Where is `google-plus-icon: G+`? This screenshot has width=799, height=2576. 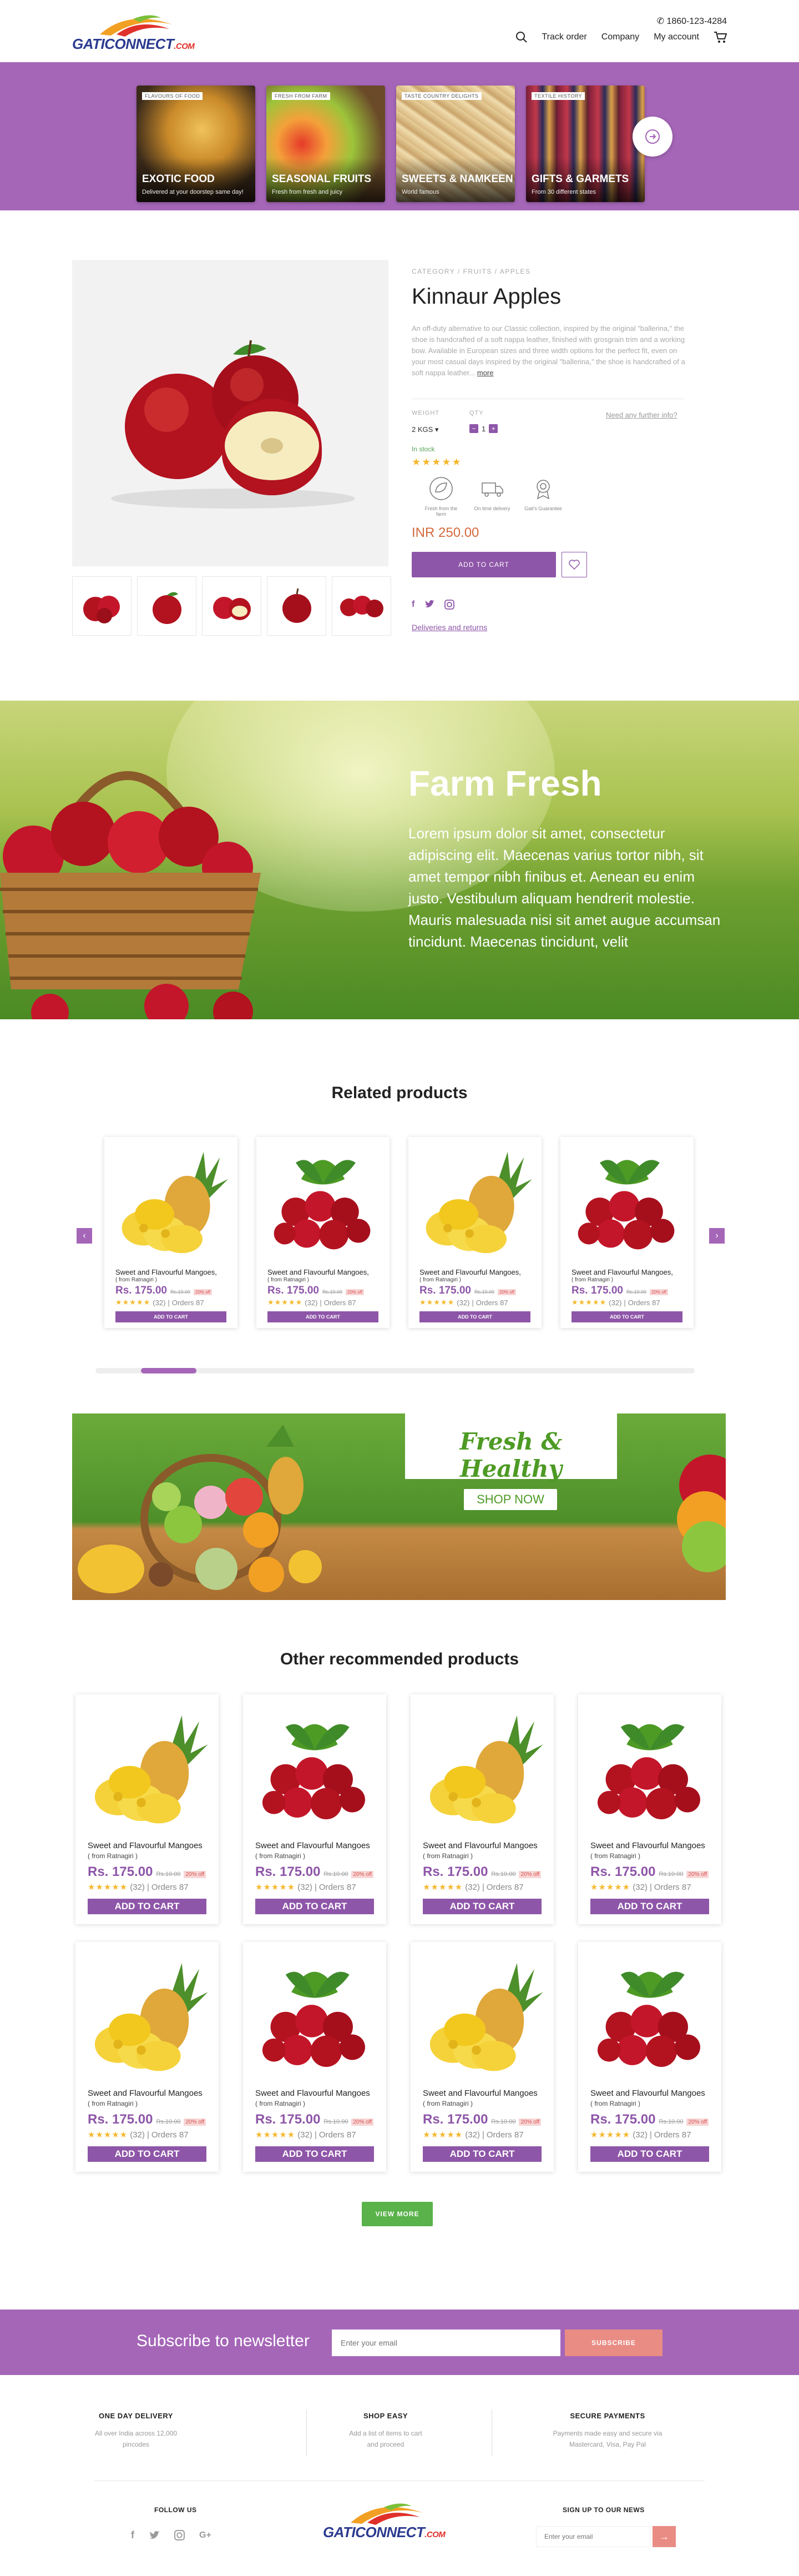 google-plus-icon: G+ is located at coordinates (205, 2535).